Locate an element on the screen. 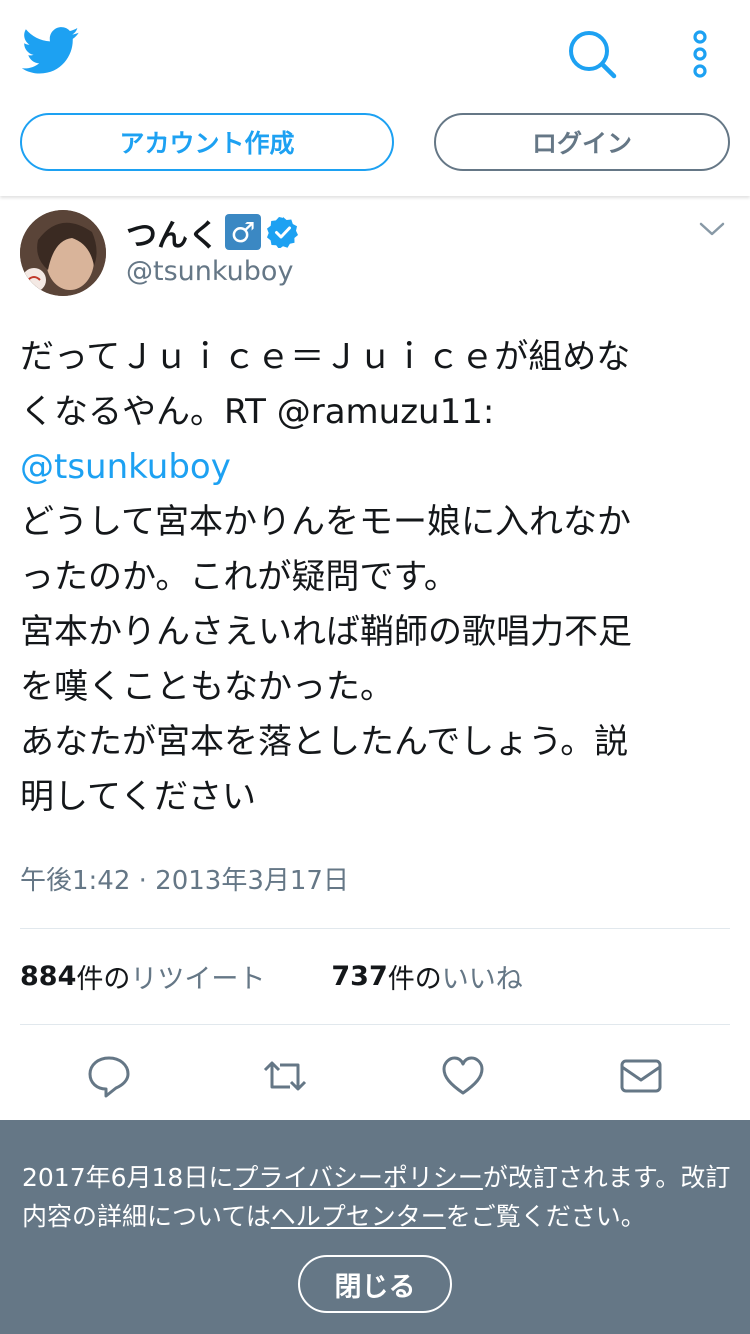 Image resolution: width=750 pixels, height=1334 pixels. tweet-text-line: くなるやん。RT @ramuzu11: is located at coordinates (257, 412).